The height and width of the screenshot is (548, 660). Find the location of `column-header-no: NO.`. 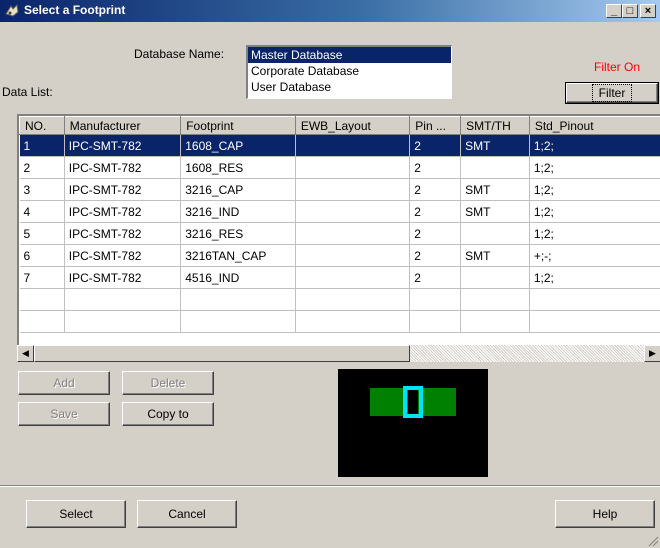

column-header-no: NO. is located at coordinates (42, 125).